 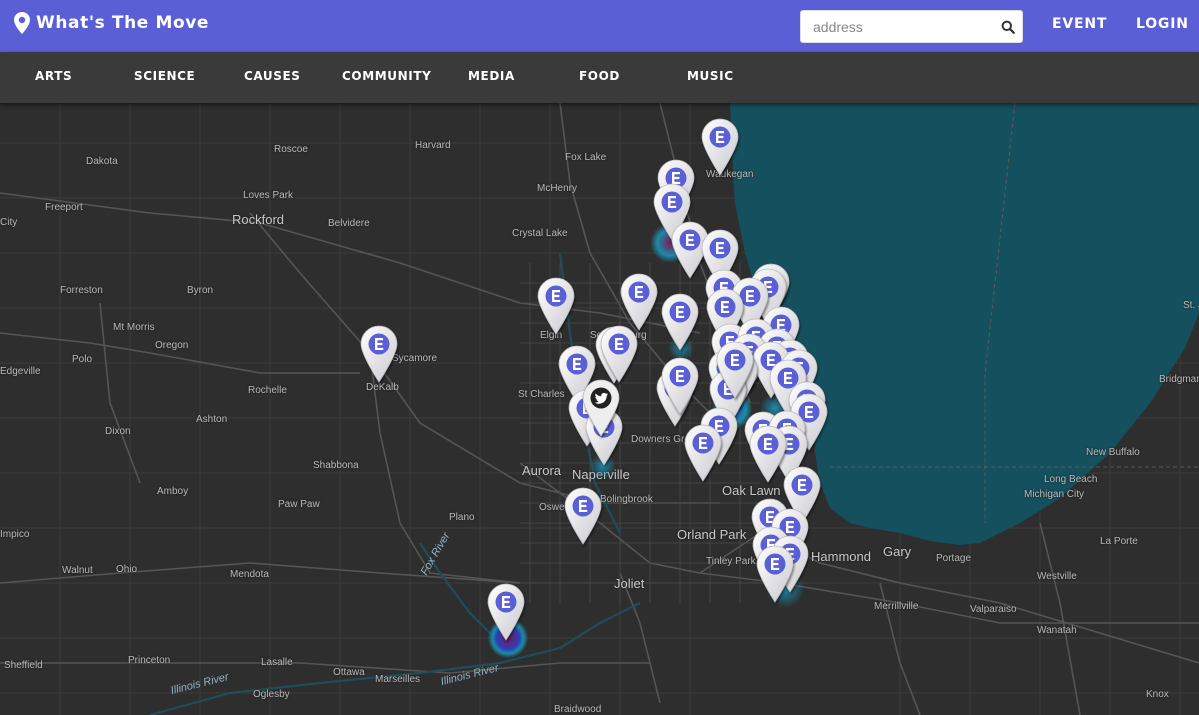 What do you see at coordinates (542, 470) in the screenshot?
I see `city-label: Aurora` at bounding box center [542, 470].